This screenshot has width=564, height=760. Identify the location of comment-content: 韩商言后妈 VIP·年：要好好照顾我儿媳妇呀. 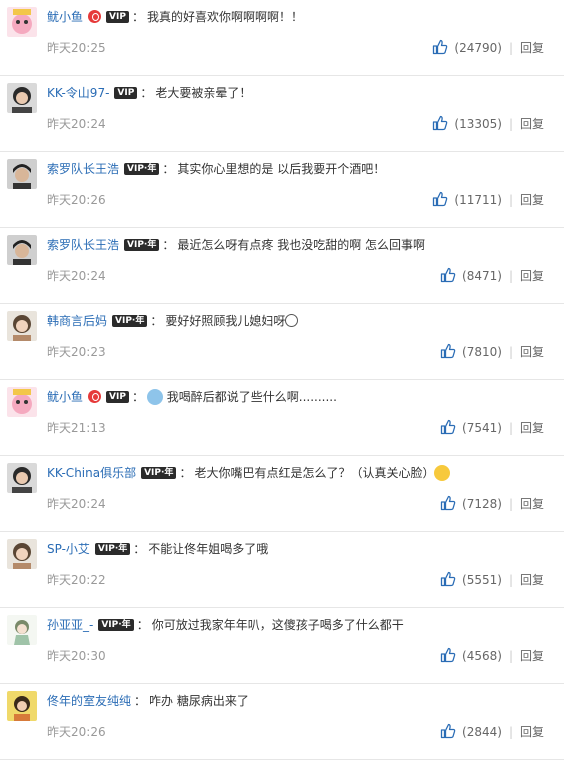
(301, 321).